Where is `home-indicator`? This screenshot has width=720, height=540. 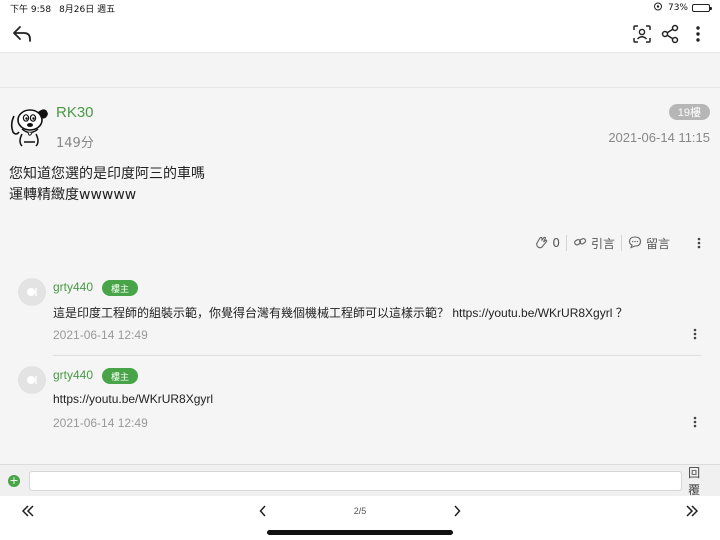
home-indicator is located at coordinates (360, 532).